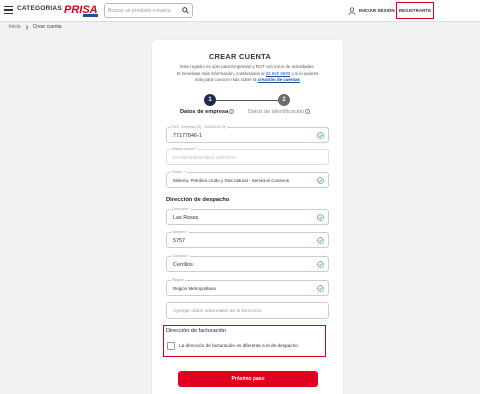 The height and width of the screenshot is (394, 480). Describe the element at coordinates (226, 80) in the screenshot. I see `intro-line-3a: sólo para conocer más sobre la` at that location.